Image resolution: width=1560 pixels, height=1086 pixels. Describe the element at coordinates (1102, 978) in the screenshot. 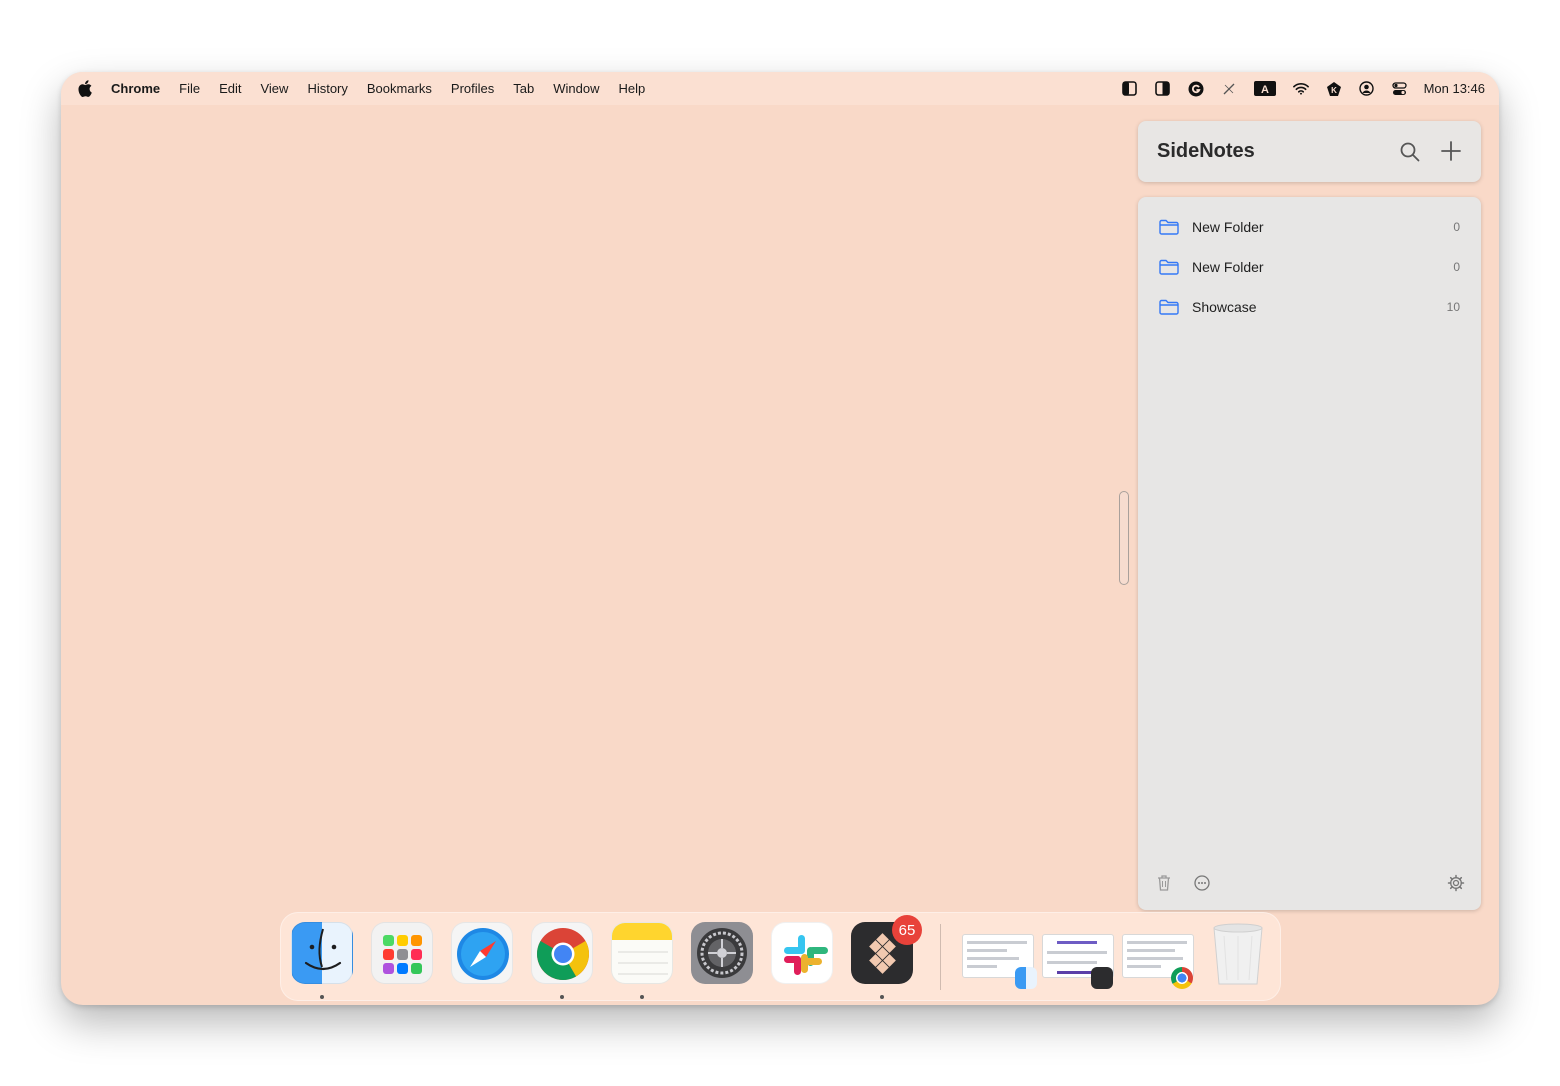

I see `sidenotes-app-icon` at that location.